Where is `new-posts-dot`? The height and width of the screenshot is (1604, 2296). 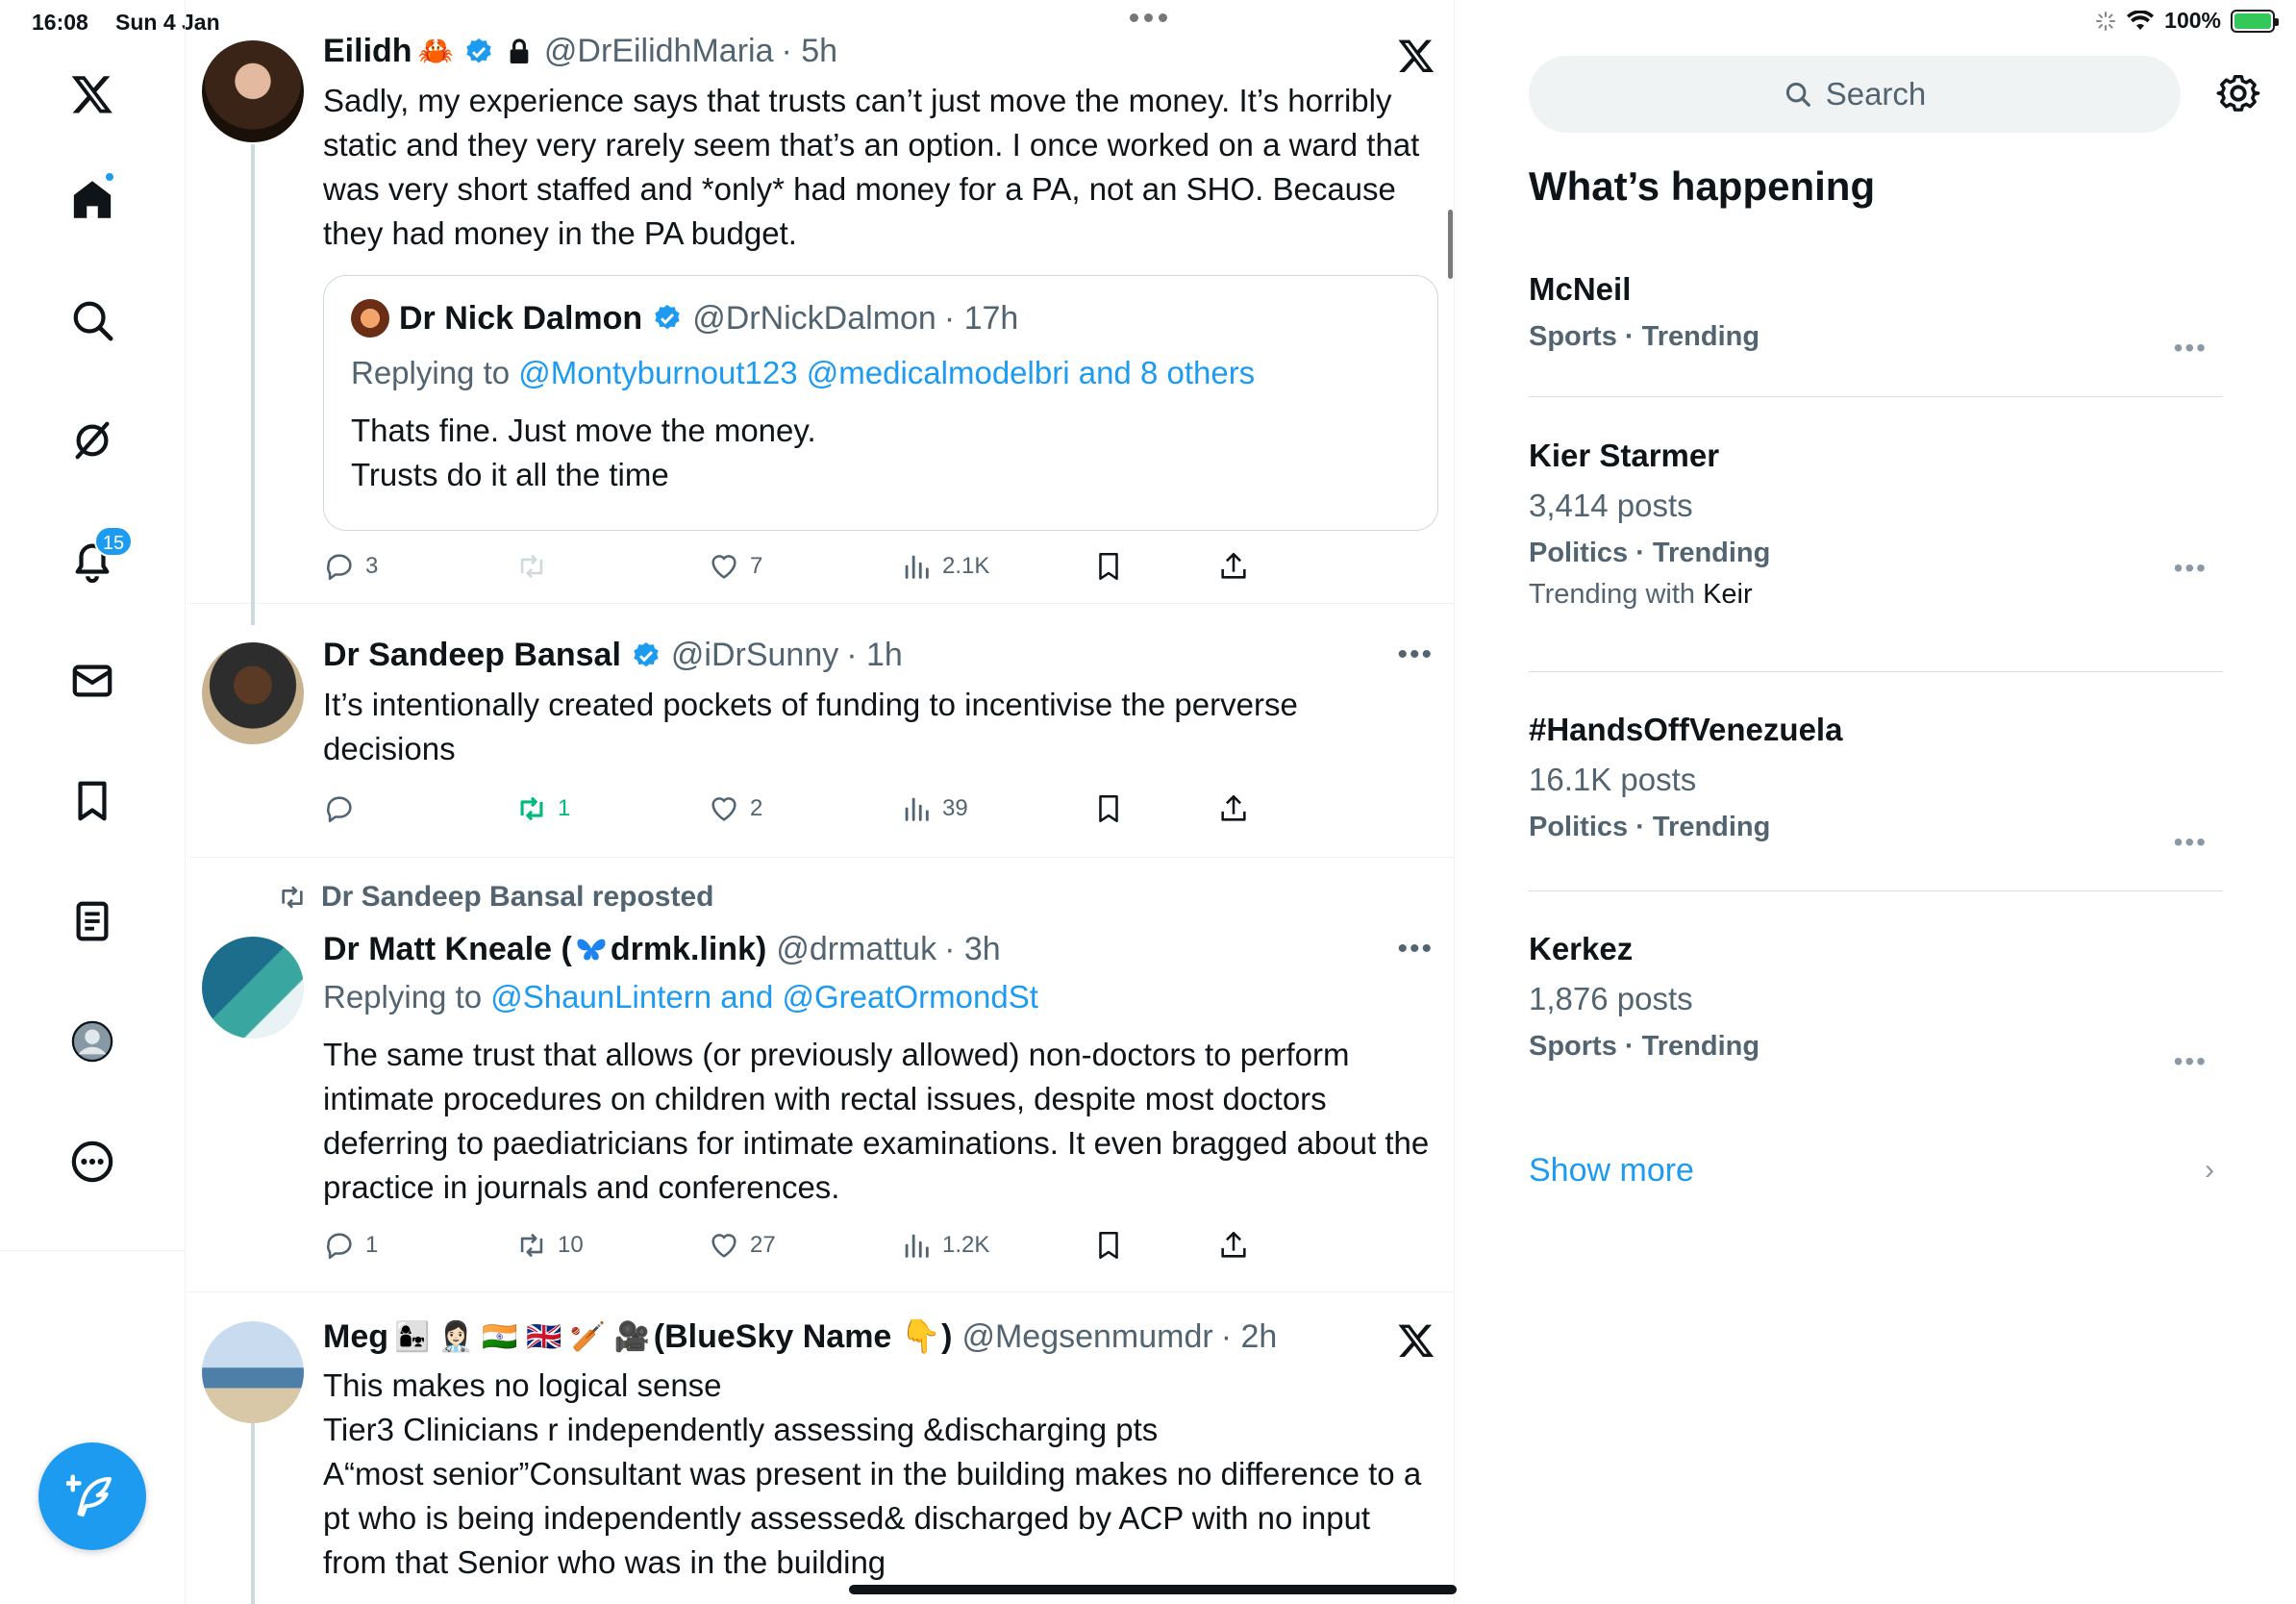
new-posts-dot is located at coordinates (109, 177).